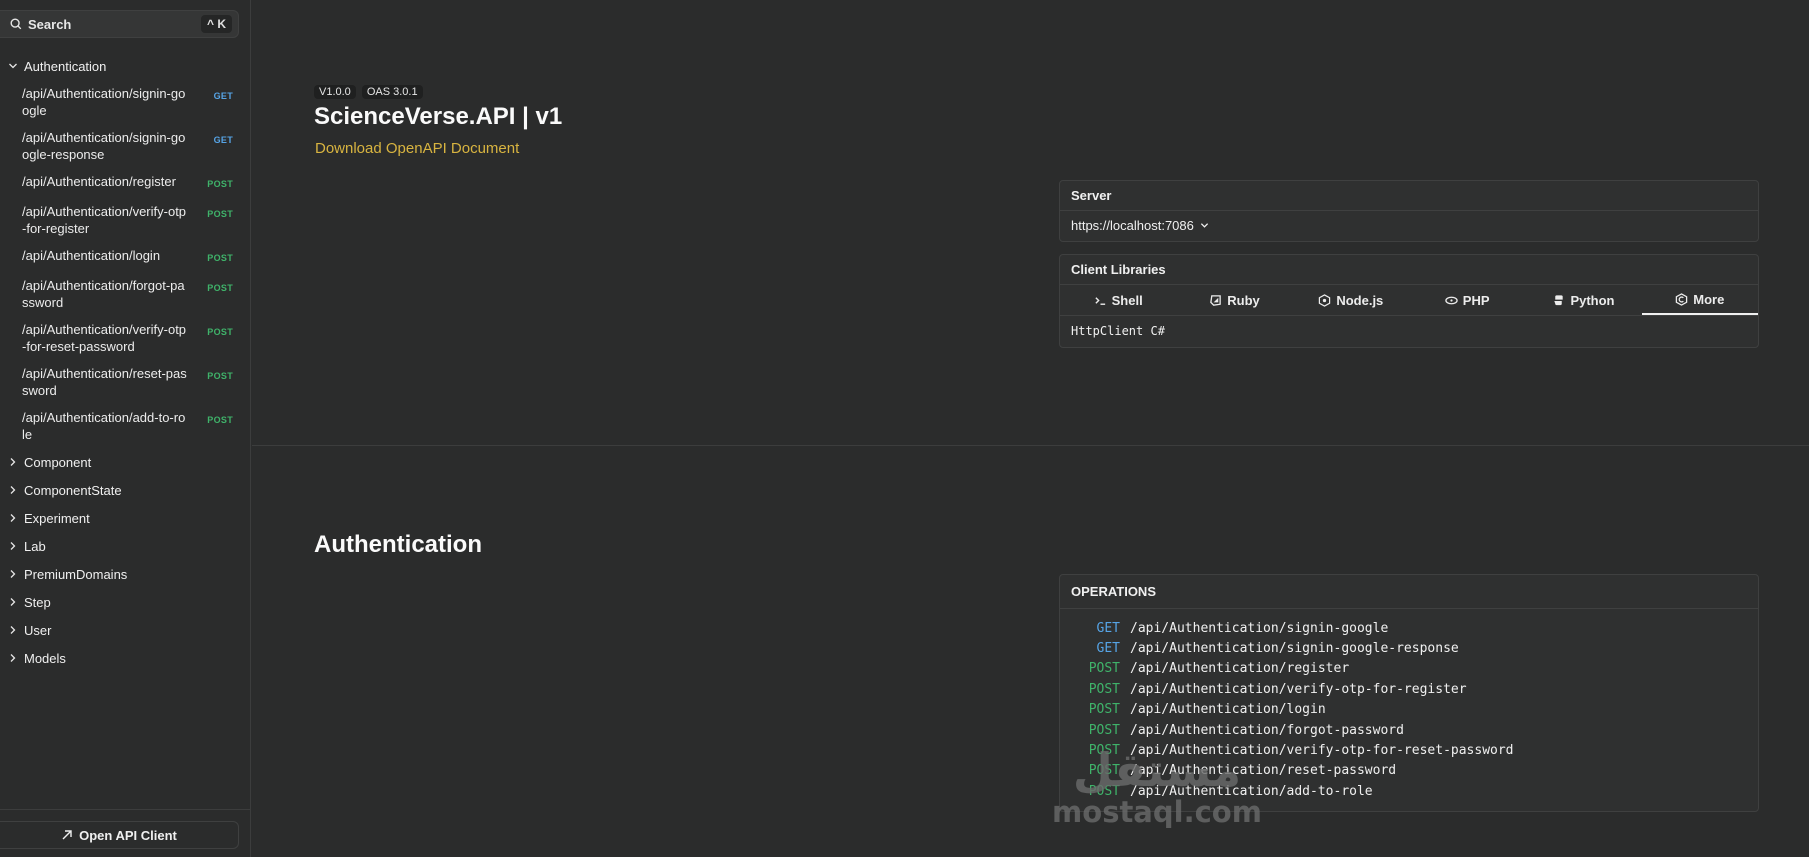 This screenshot has width=1809, height=857. What do you see at coordinates (1360, 300) in the screenshot?
I see `tab-label: Node.js` at bounding box center [1360, 300].